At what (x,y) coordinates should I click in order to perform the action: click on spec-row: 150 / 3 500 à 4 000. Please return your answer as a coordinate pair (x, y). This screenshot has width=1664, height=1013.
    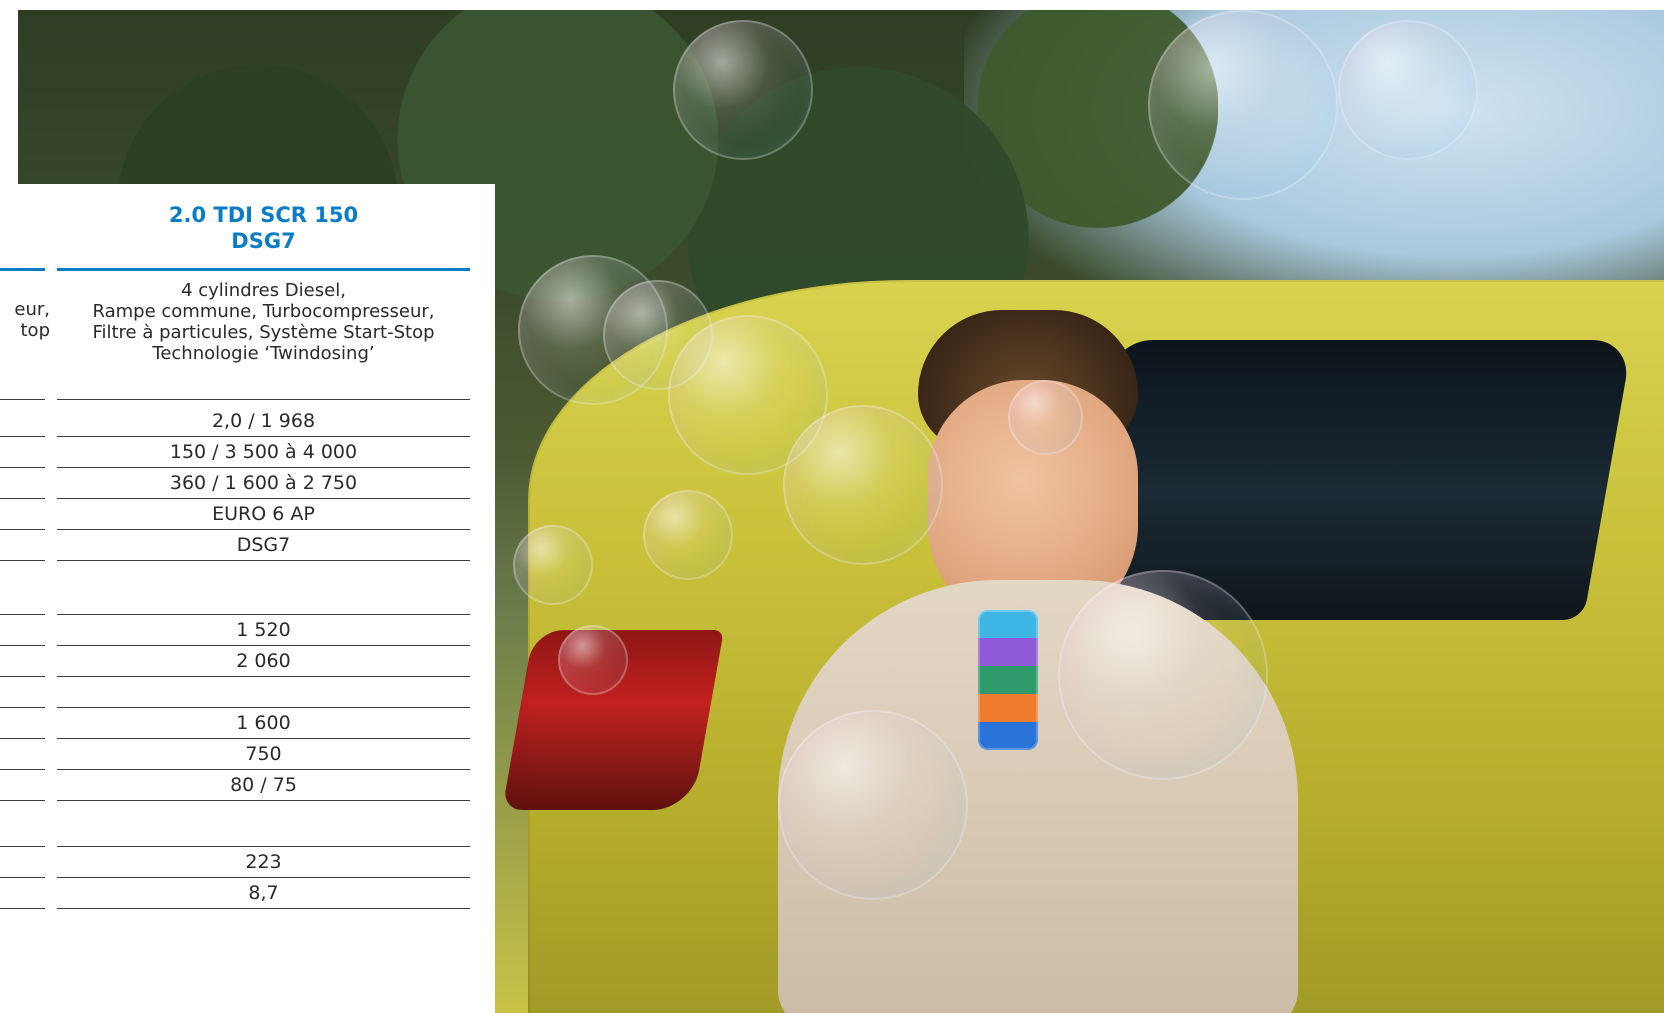
    Looking at the image, I should click on (263, 452).